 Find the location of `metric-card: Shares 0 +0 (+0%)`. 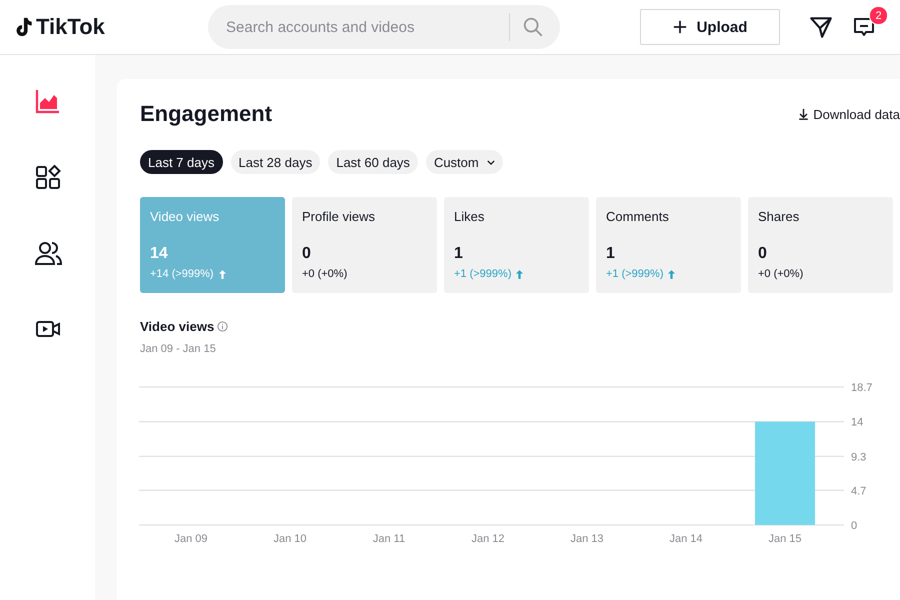

metric-card: Shares 0 +0 (+0%) is located at coordinates (820, 245).